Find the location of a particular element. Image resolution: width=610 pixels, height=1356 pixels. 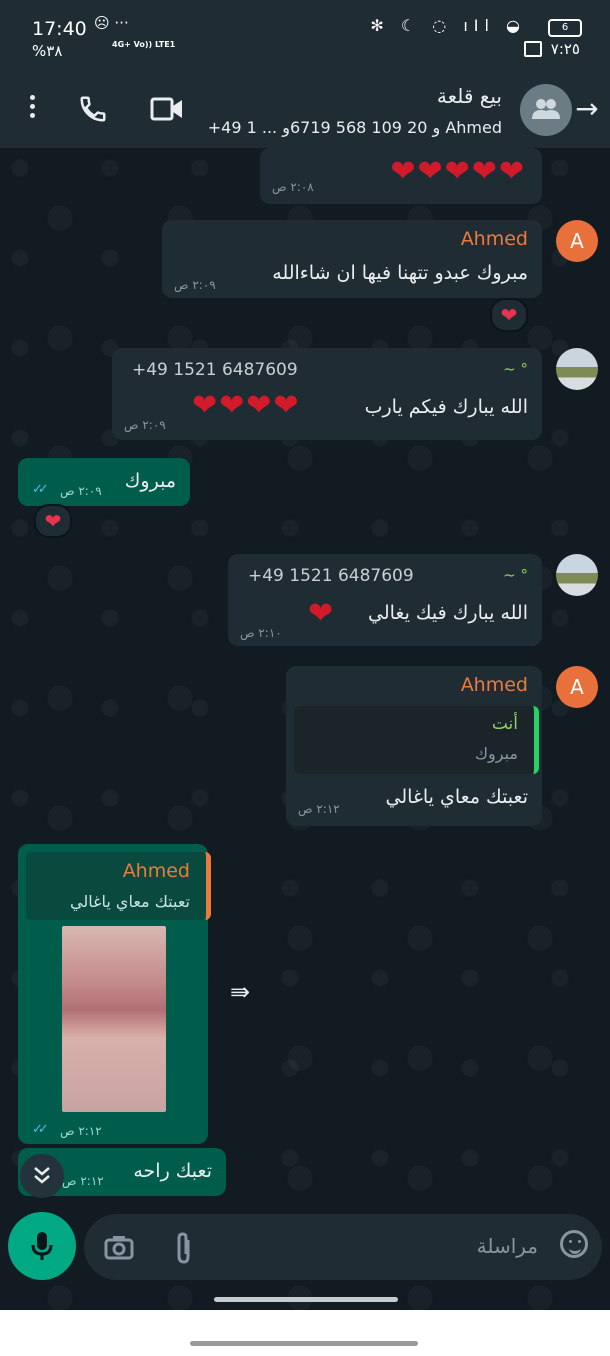

battery-icon: 6 is located at coordinates (565, 28).